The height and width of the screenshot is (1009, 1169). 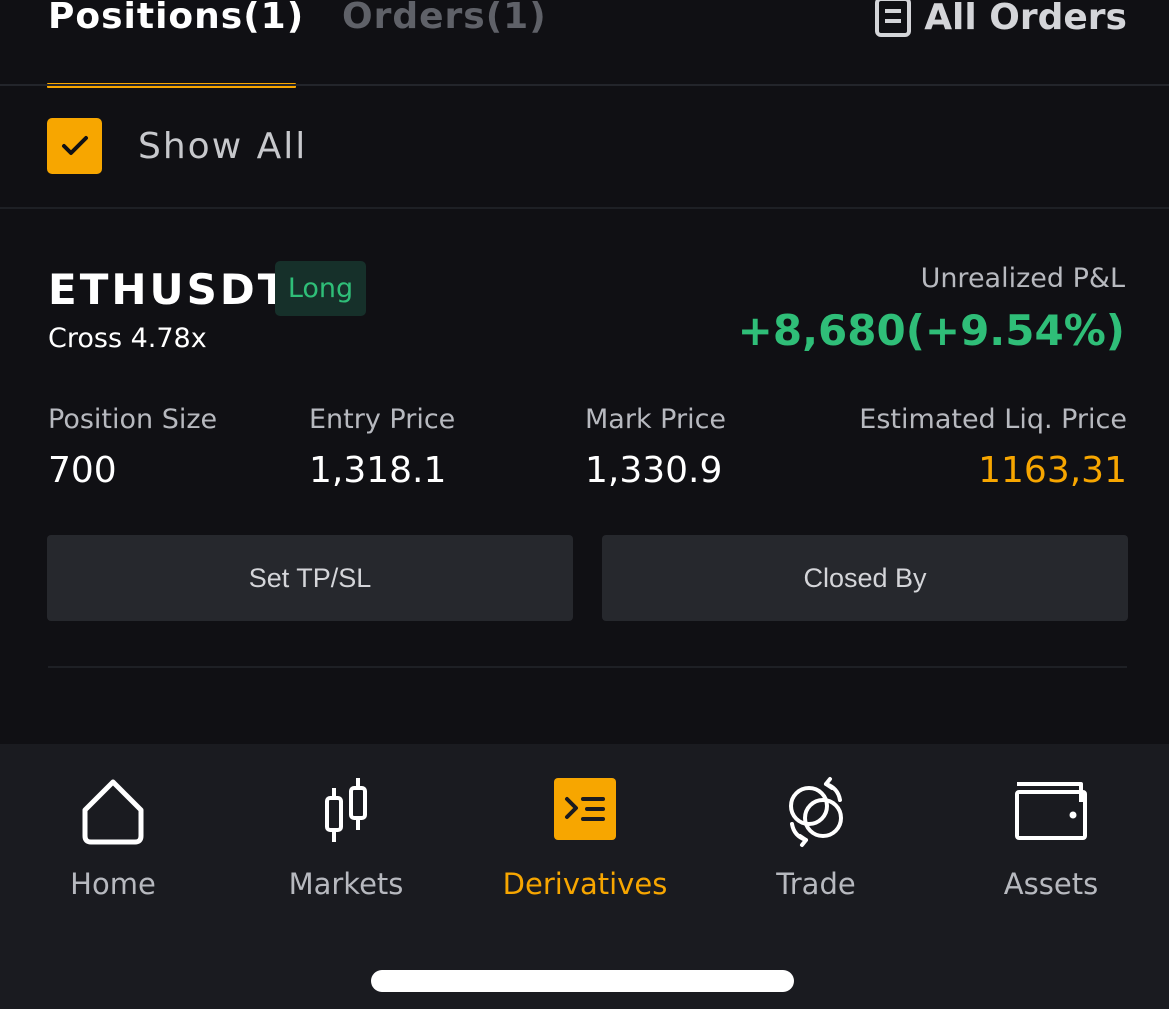 I want to click on show-all-filter: Show All, so click(x=177, y=146).